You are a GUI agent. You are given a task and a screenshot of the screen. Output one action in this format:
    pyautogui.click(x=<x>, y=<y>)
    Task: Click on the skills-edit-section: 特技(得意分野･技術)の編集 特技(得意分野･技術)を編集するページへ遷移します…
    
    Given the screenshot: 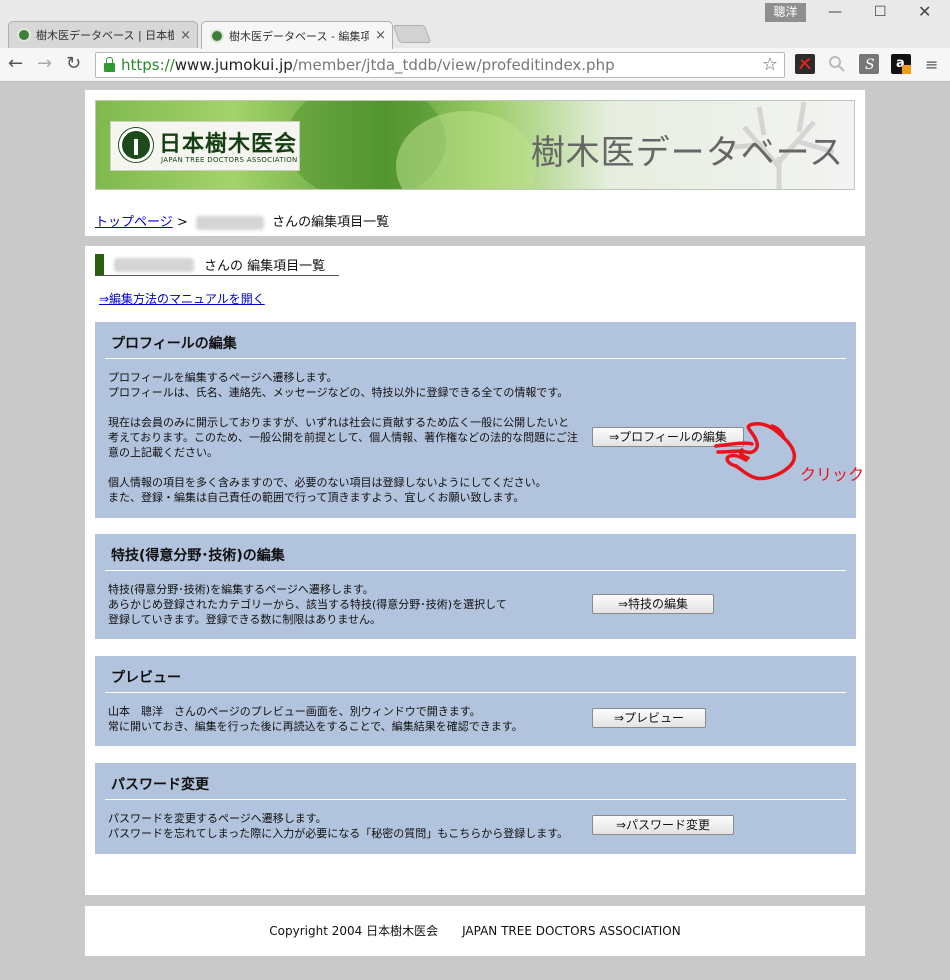 What is the action you would take?
    pyautogui.click(x=475, y=586)
    